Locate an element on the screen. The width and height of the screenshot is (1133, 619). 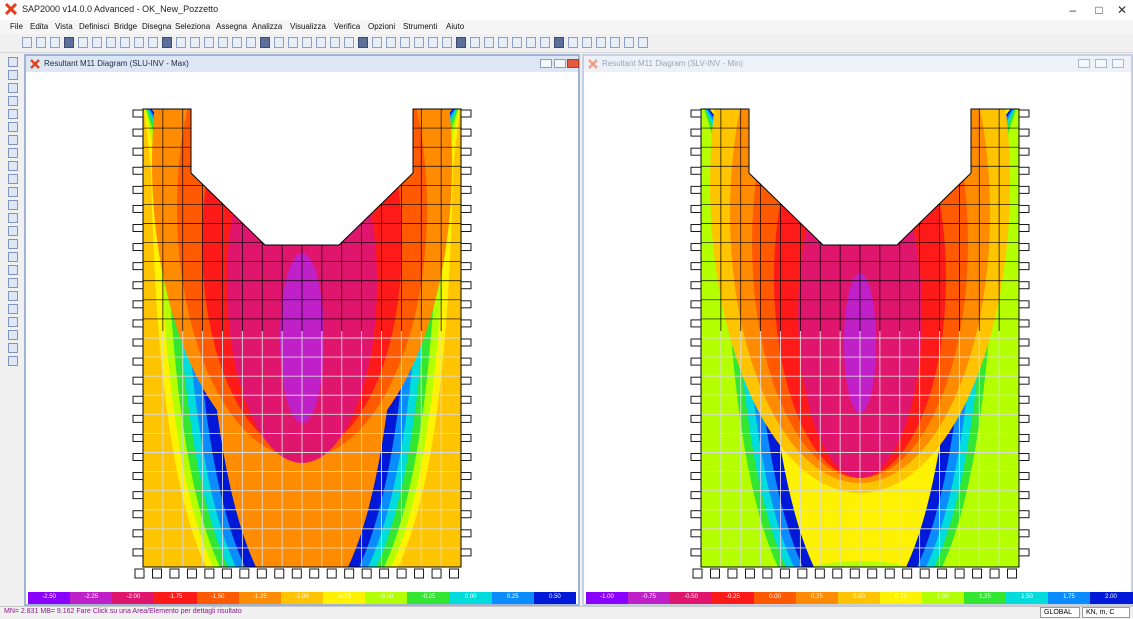
menu-display: Visualizza is located at coordinates (308, 26).